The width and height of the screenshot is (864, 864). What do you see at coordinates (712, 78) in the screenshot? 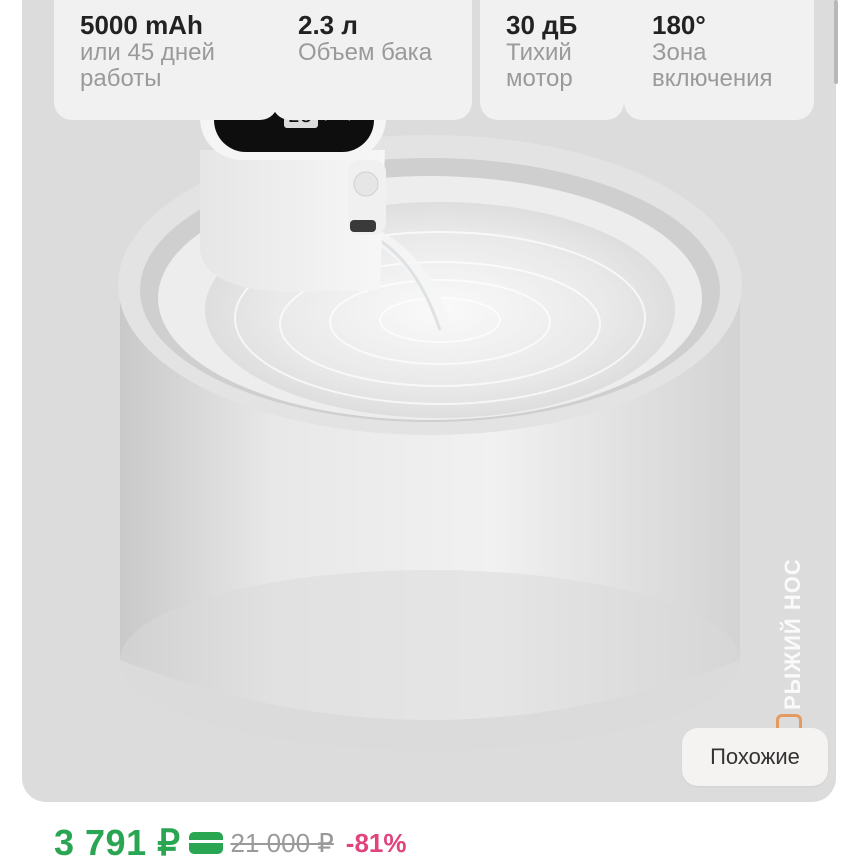
I see `spec-label: включения` at bounding box center [712, 78].